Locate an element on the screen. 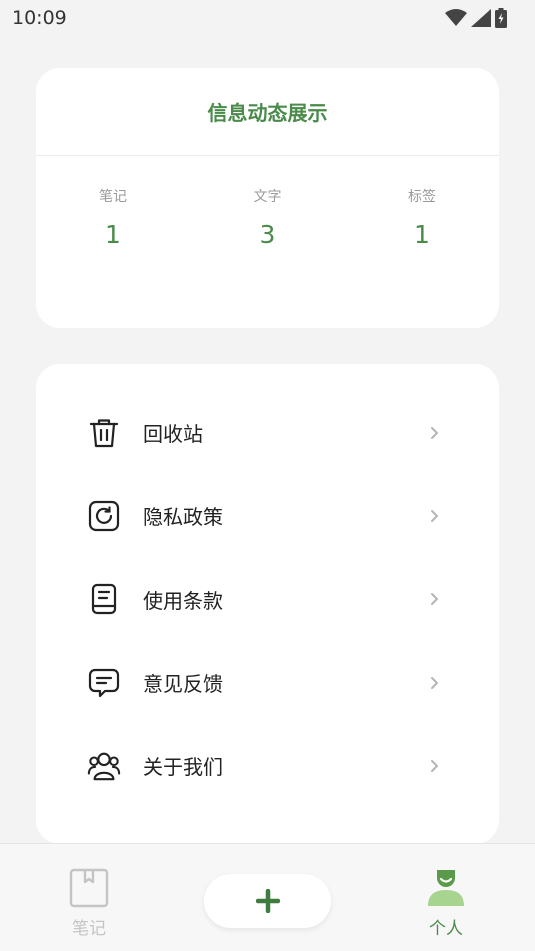 The image size is (535, 951). status-time: 10:09 is located at coordinates (39, 18).